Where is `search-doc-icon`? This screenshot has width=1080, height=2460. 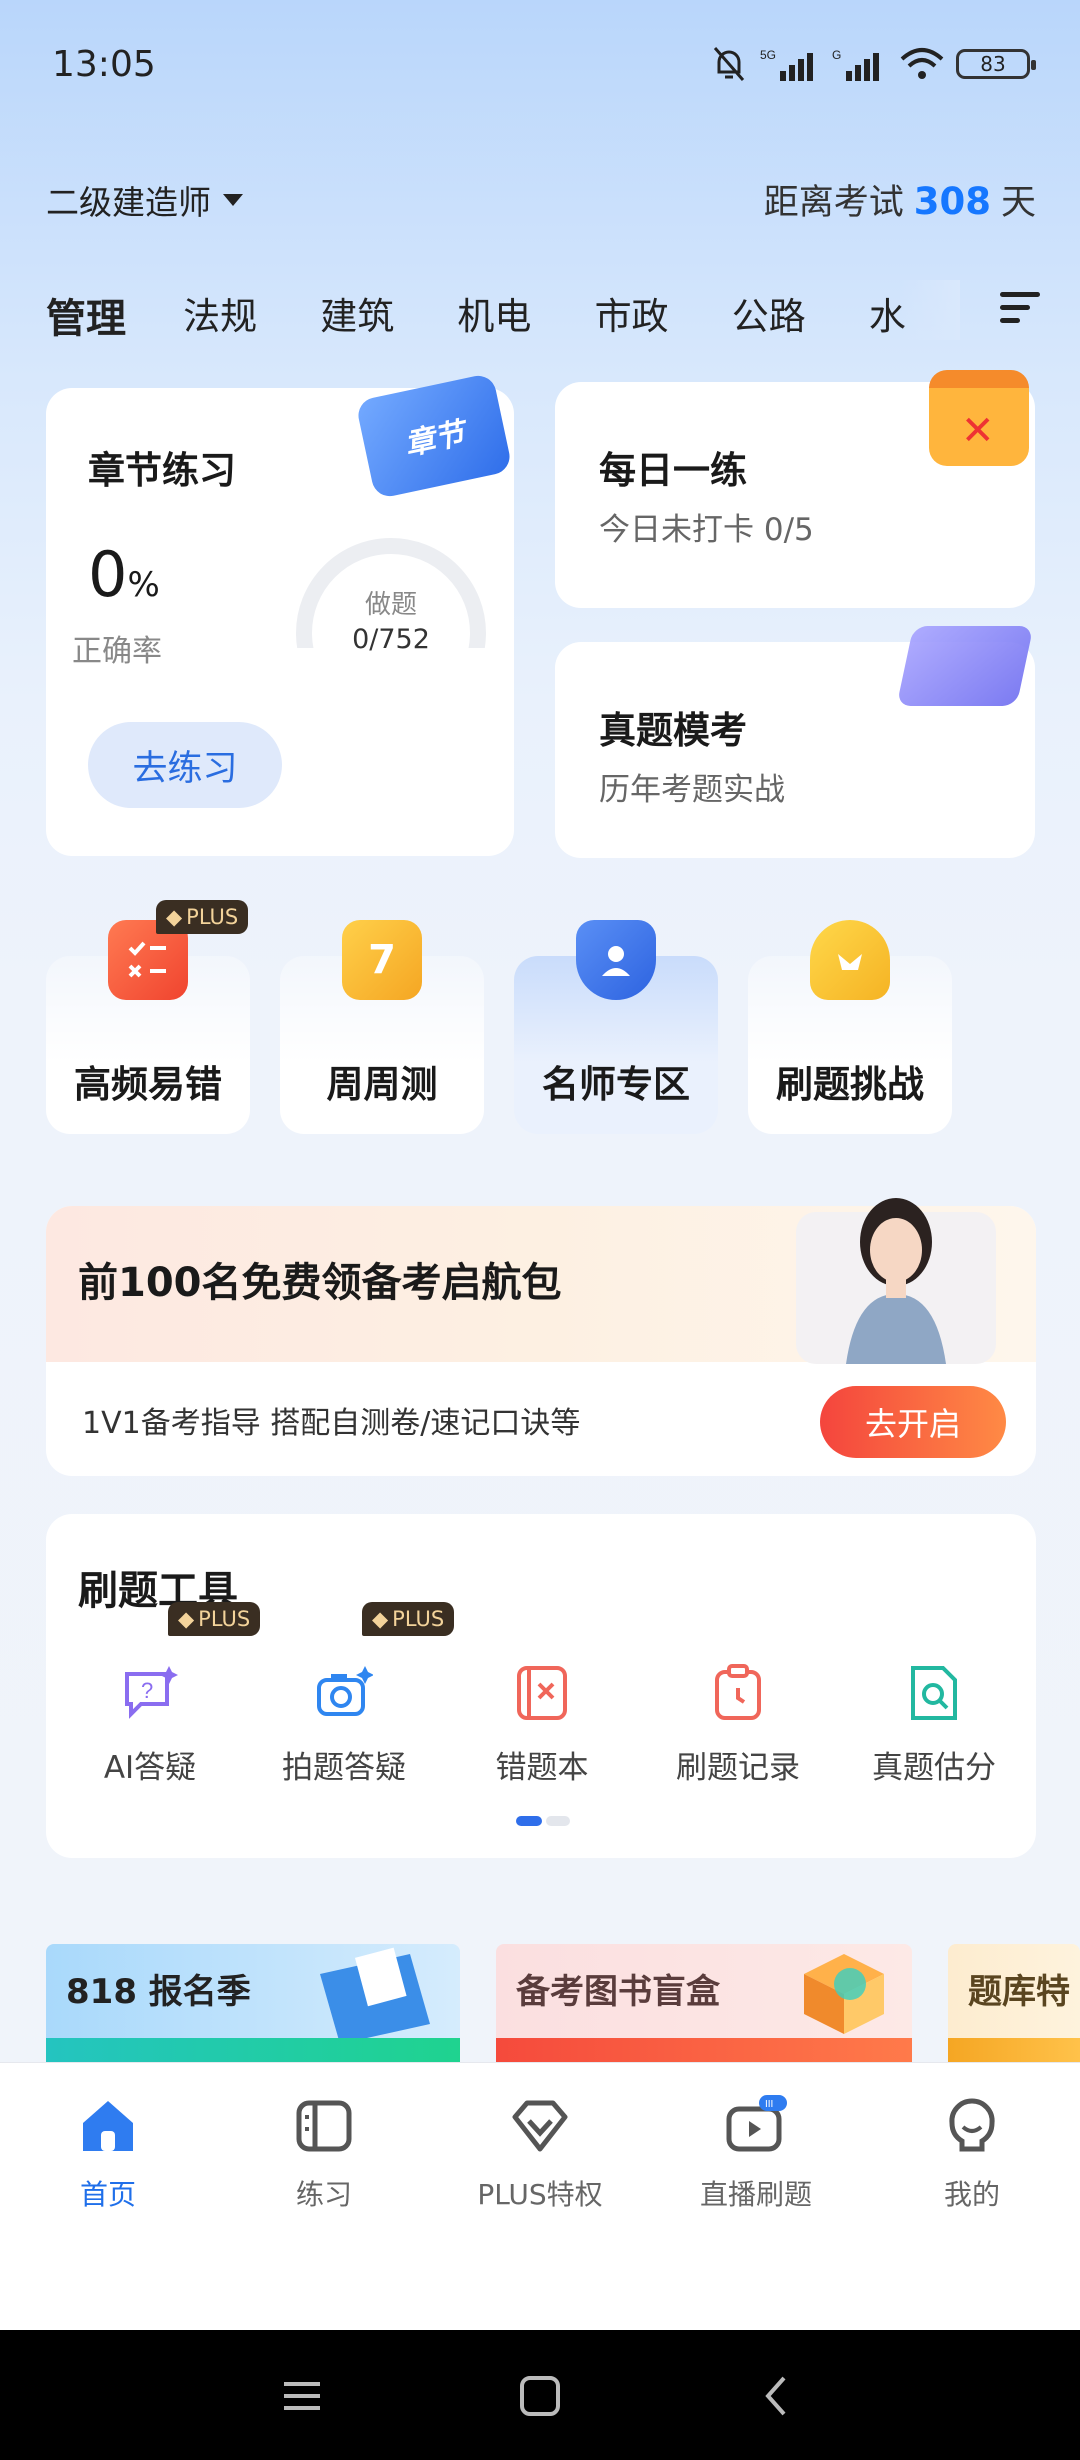 search-doc-icon is located at coordinates (934, 1693).